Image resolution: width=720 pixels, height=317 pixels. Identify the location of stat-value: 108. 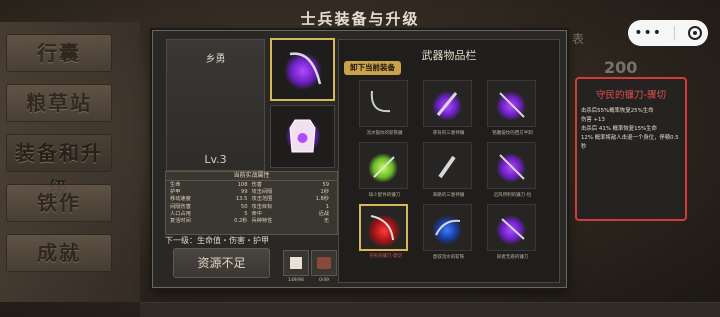
(242, 185).